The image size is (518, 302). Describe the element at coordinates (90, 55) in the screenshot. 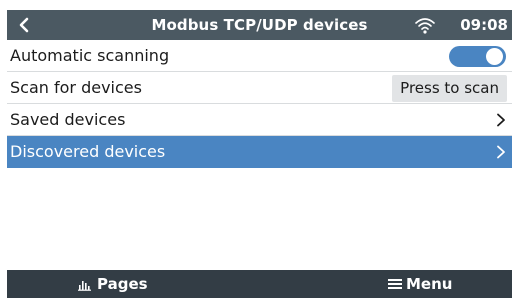

I see `automatic-scanning-label: Automatic scanning` at that location.